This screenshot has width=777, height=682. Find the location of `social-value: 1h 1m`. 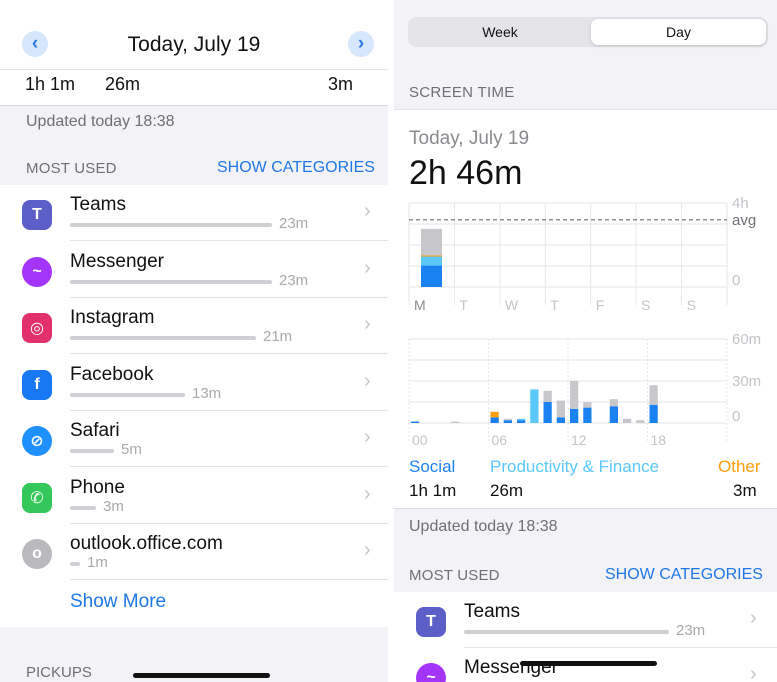

social-value: 1h 1m is located at coordinates (50, 84).